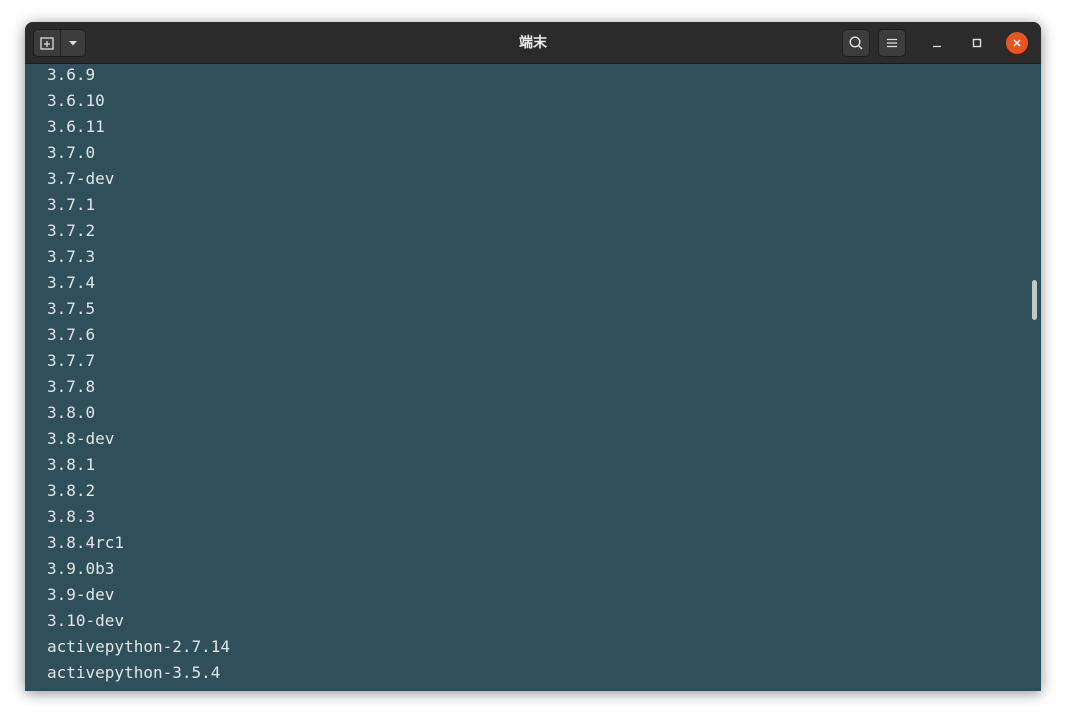 This screenshot has width=1066, height=719. I want to click on output-line: activepython-3.5.4, so click(134, 672).